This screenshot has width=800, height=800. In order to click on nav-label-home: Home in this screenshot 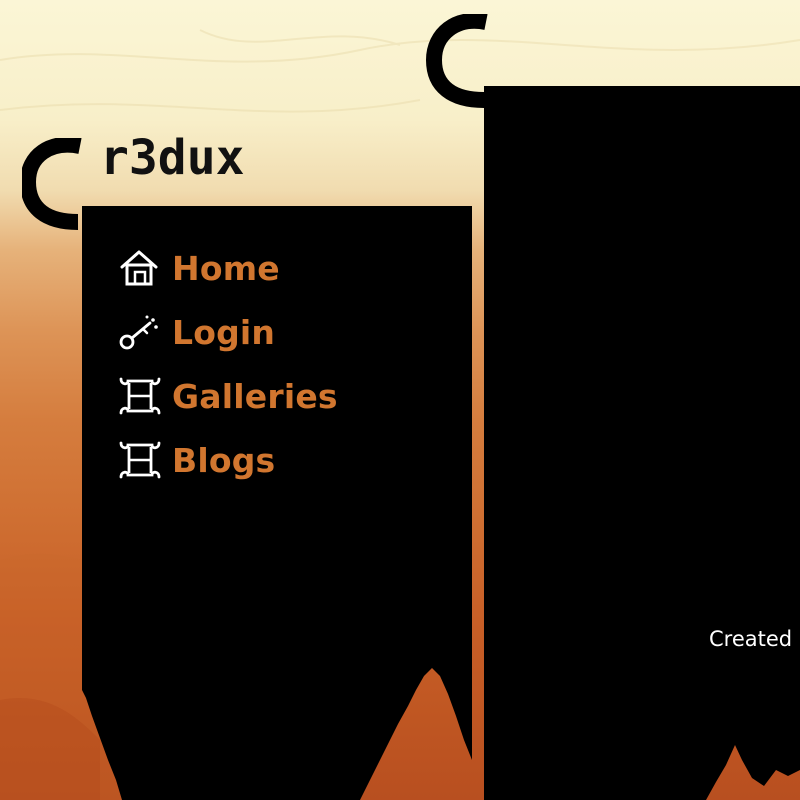, I will do `click(226, 268)`.